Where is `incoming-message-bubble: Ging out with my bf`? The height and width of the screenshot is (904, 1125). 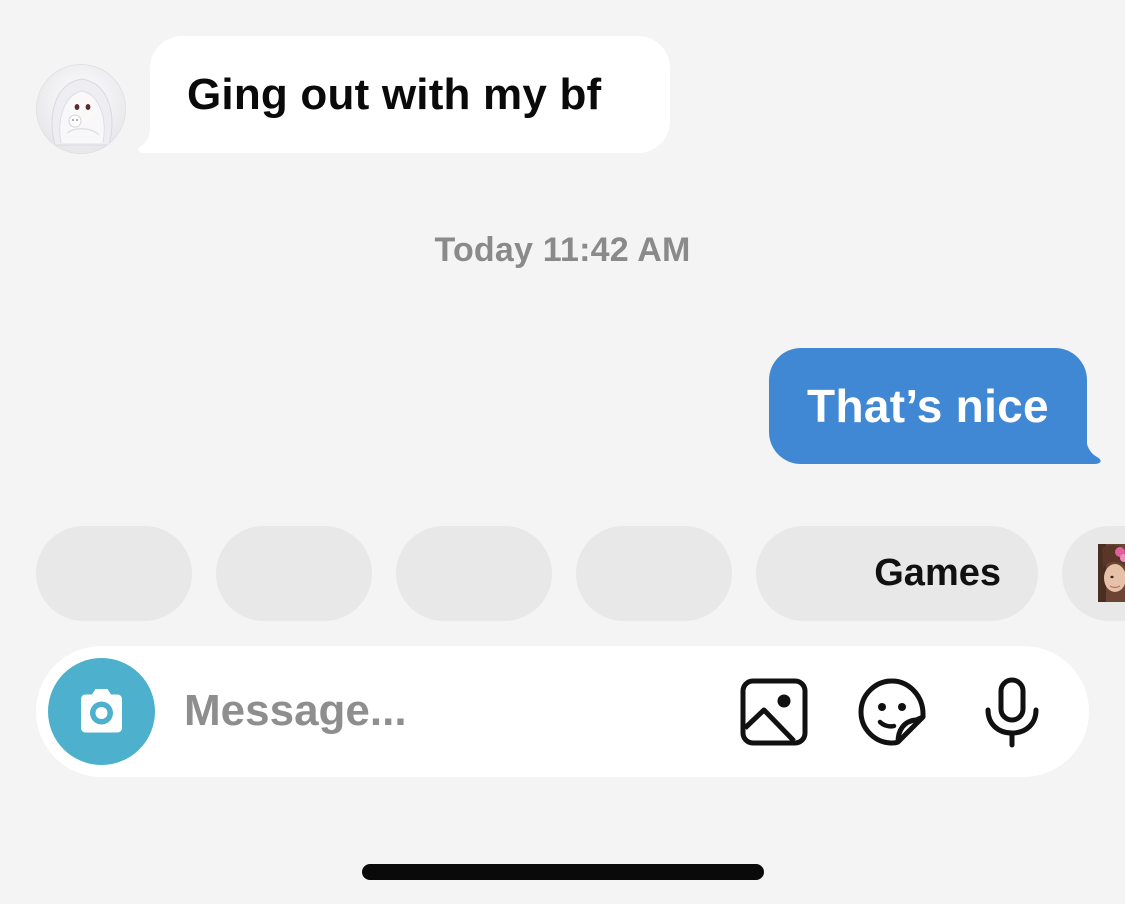
incoming-message-bubble: Ging out with my bf is located at coordinates (410, 94).